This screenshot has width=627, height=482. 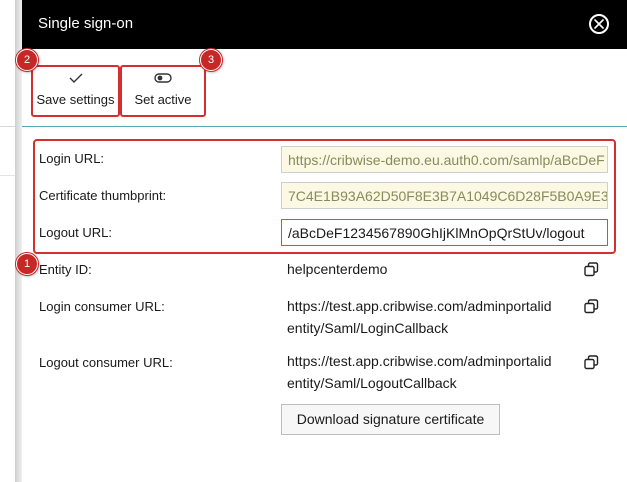 What do you see at coordinates (163, 99) in the screenshot?
I see `set-active-label: Set active` at bounding box center [163, 99].